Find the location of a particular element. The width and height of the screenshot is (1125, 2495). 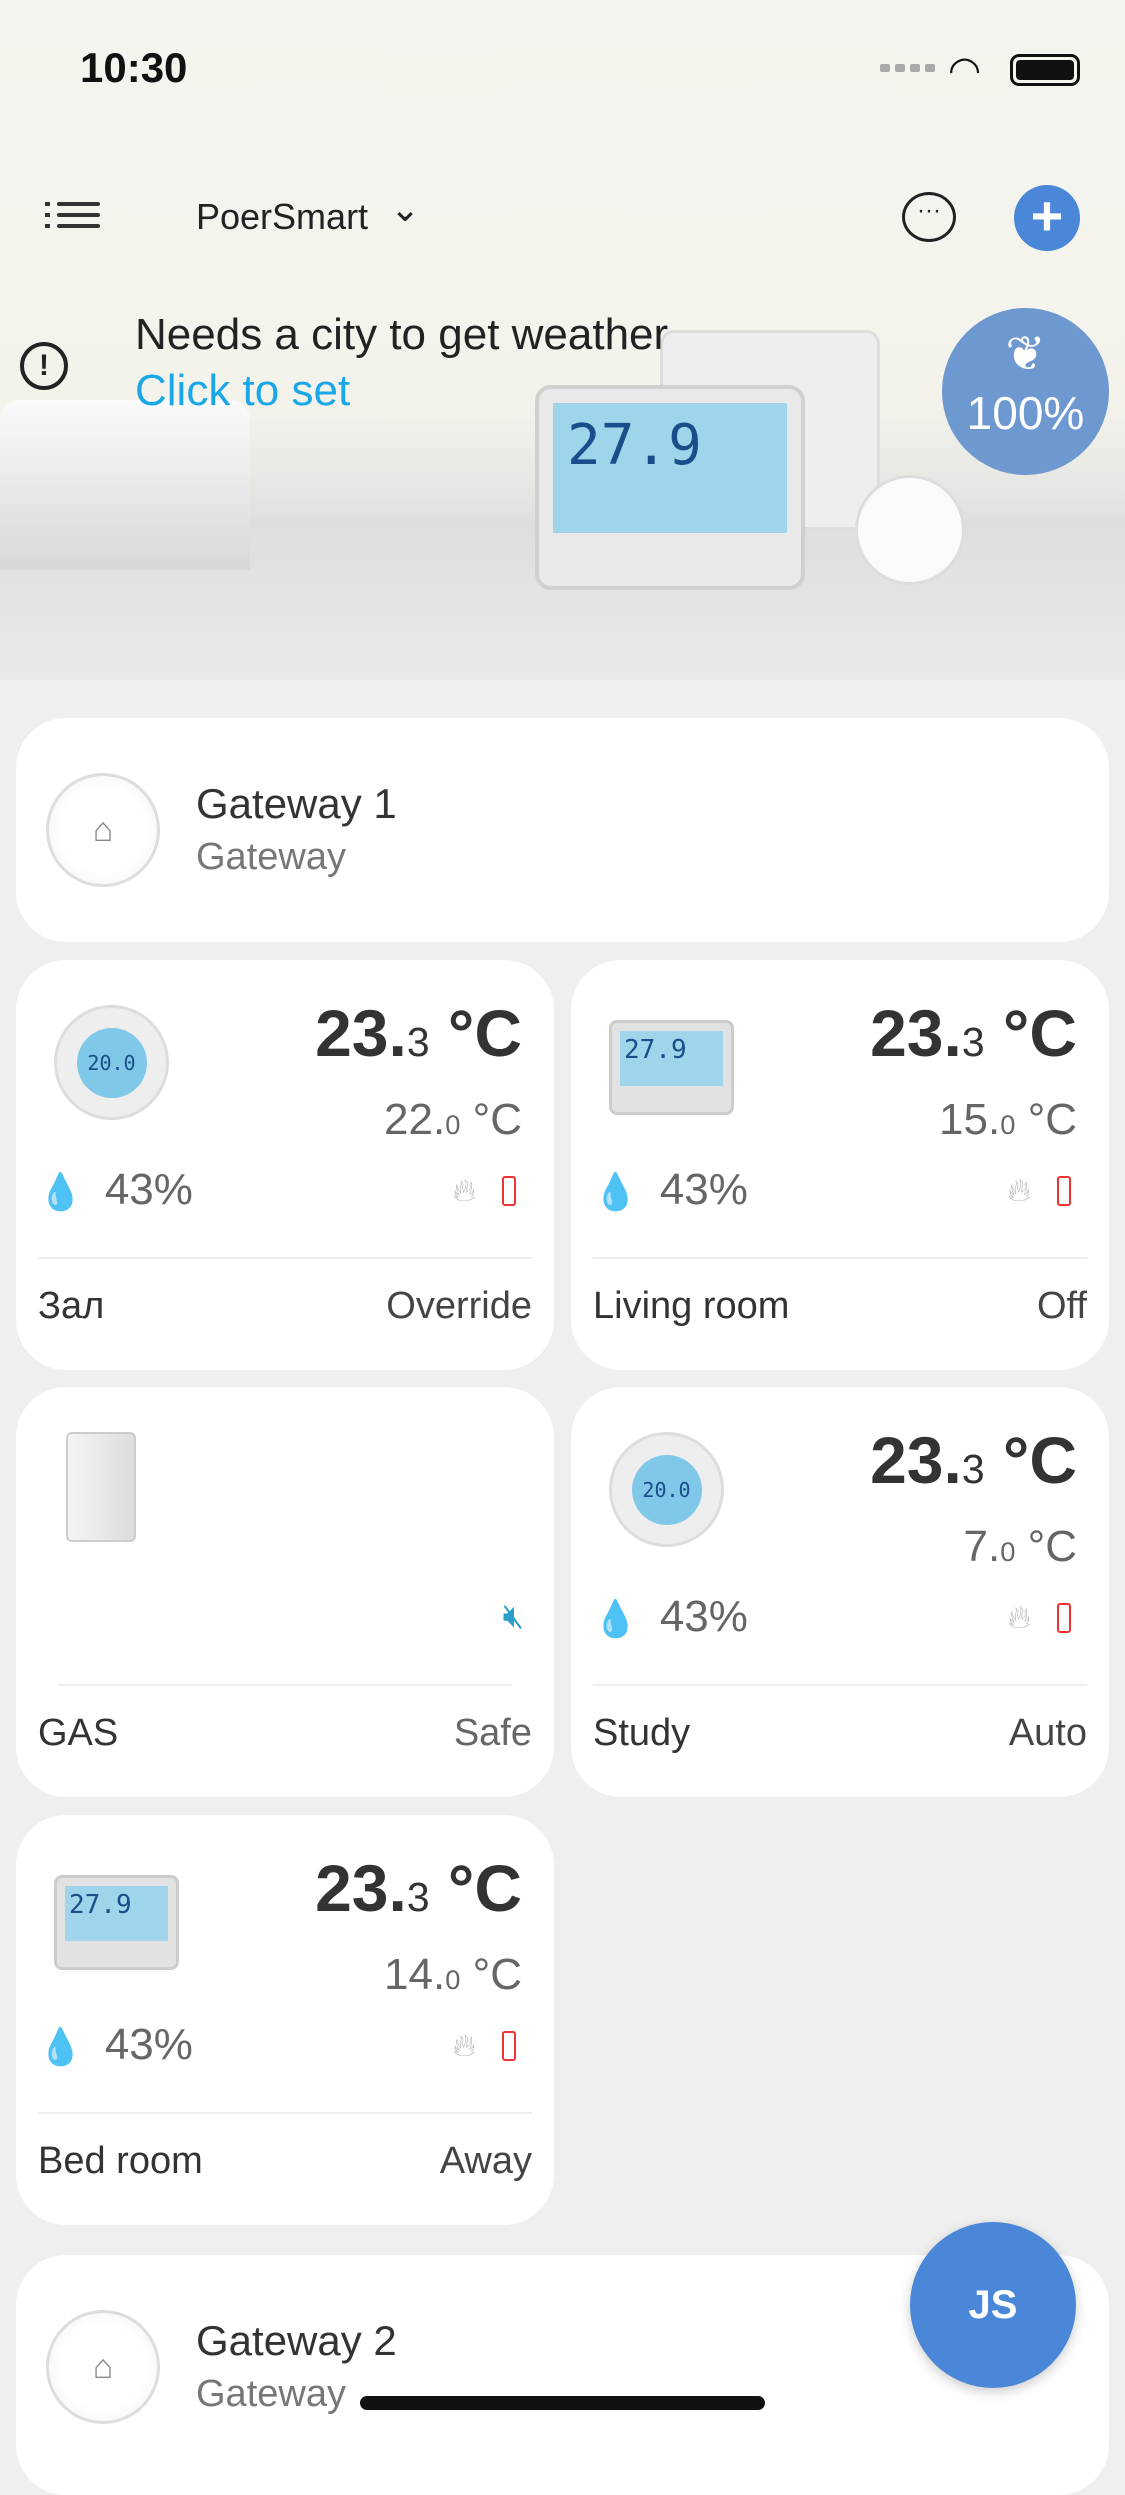

gateway-name: Gateway 1 is located at coordinates (296, 803).